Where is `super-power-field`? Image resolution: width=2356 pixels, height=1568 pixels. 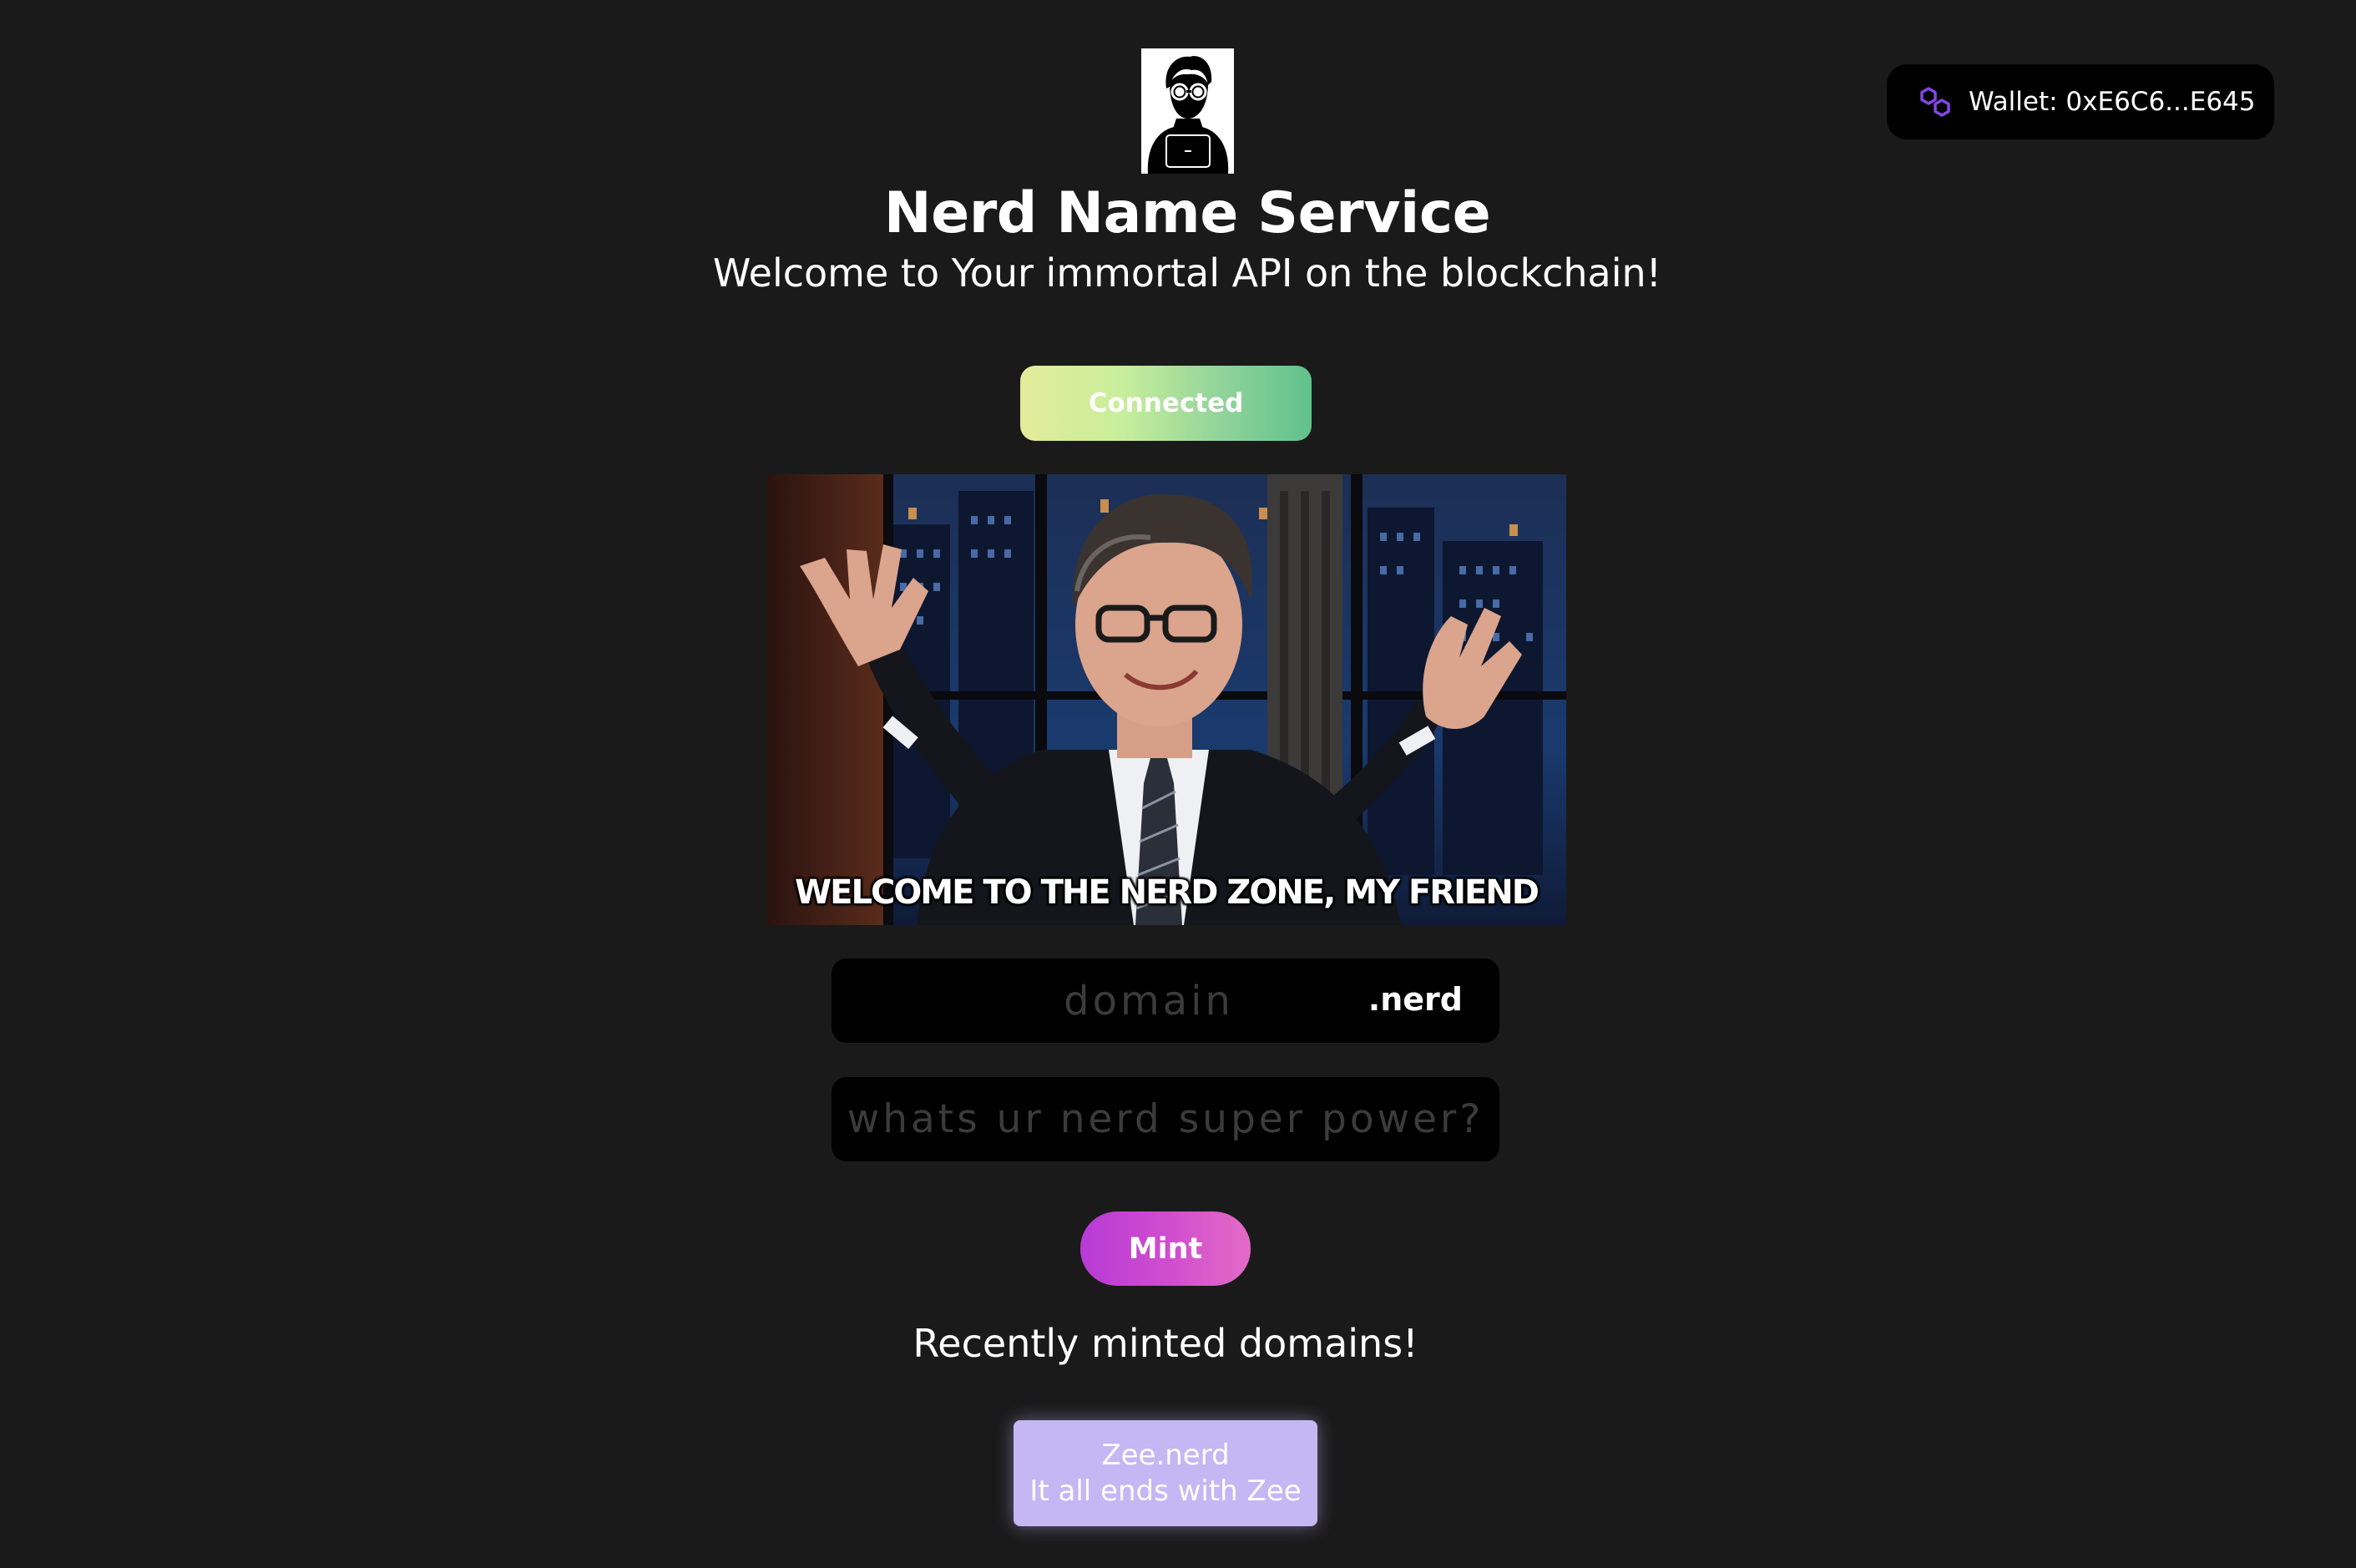
super-power-field is located at coordinates (1165, 1119).